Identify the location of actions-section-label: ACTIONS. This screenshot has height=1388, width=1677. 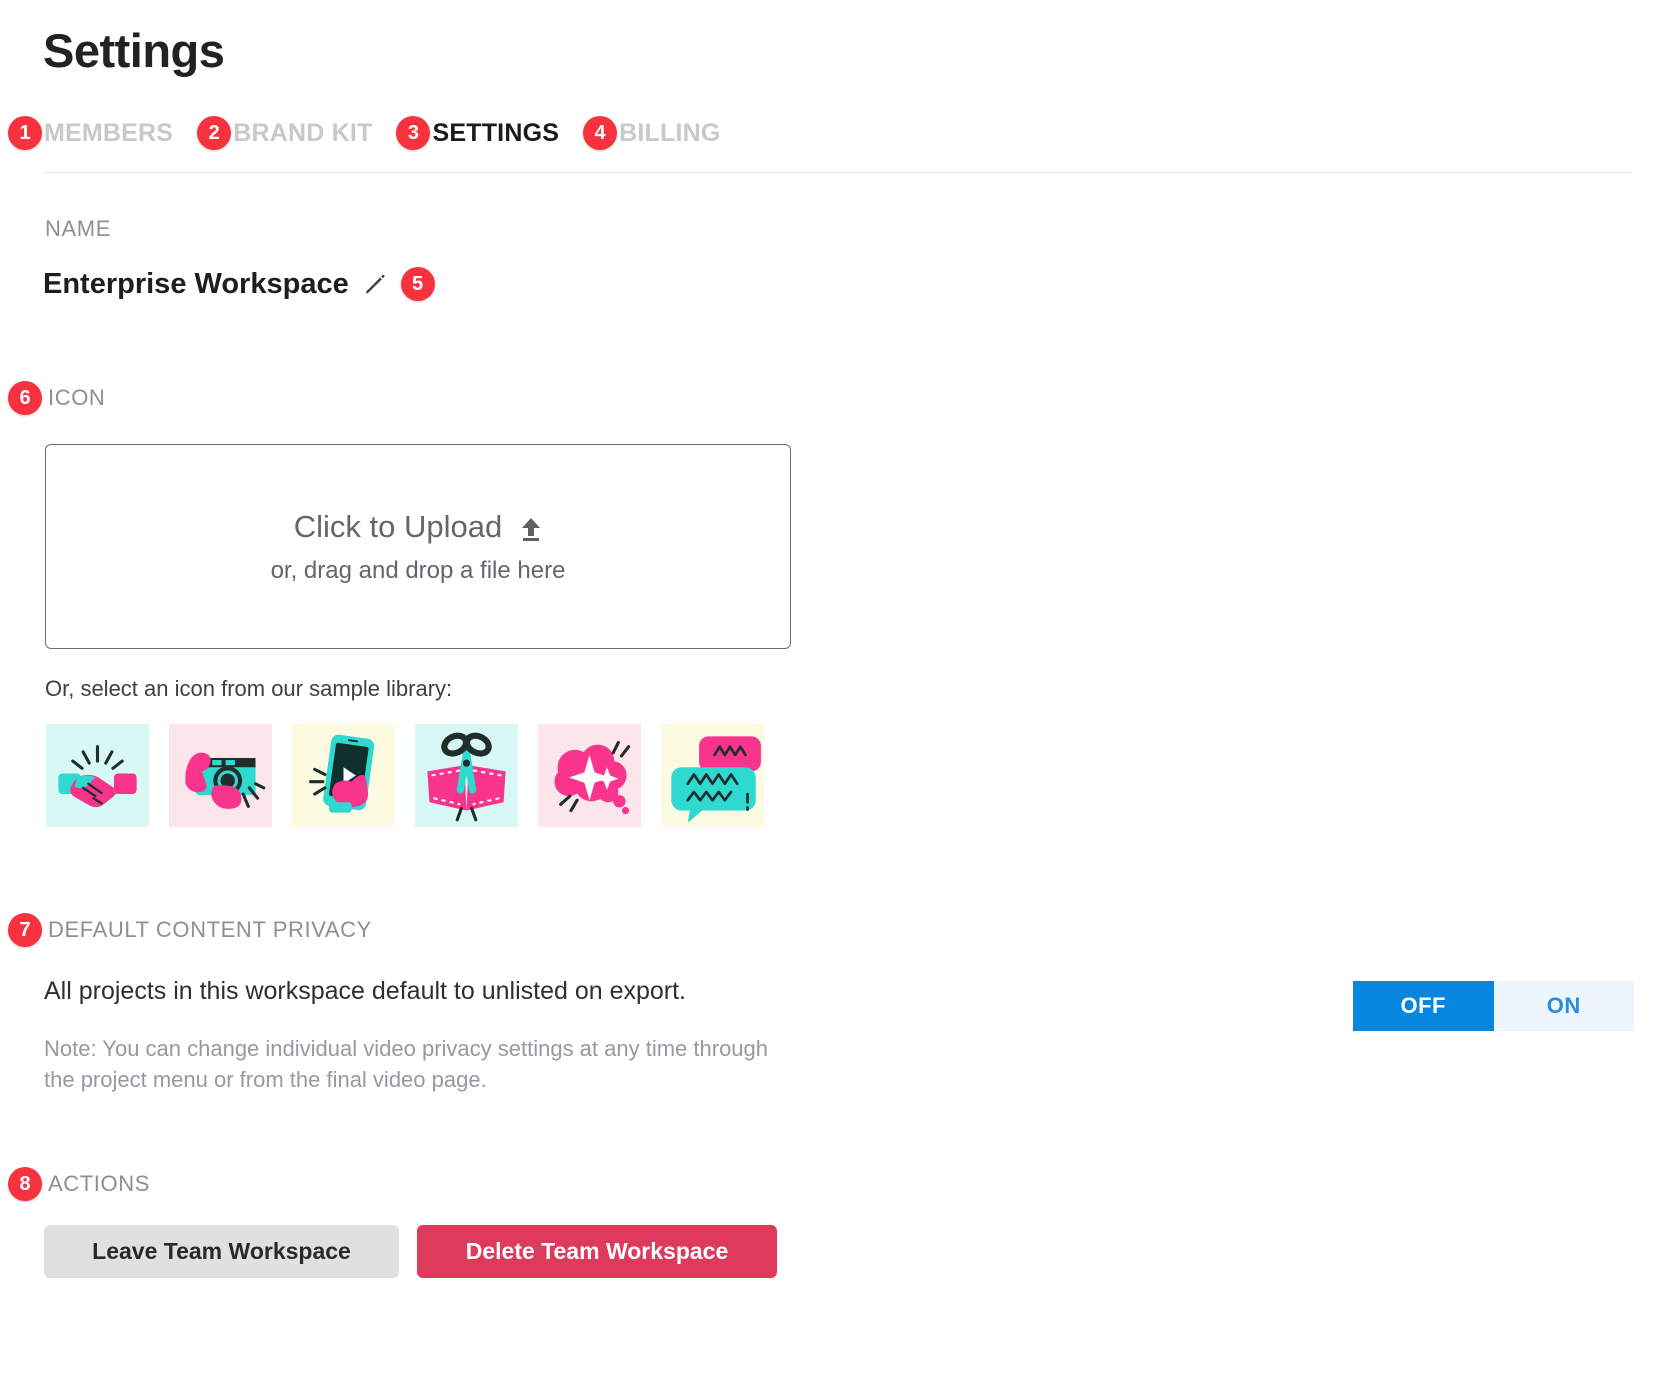
(99, 1183).